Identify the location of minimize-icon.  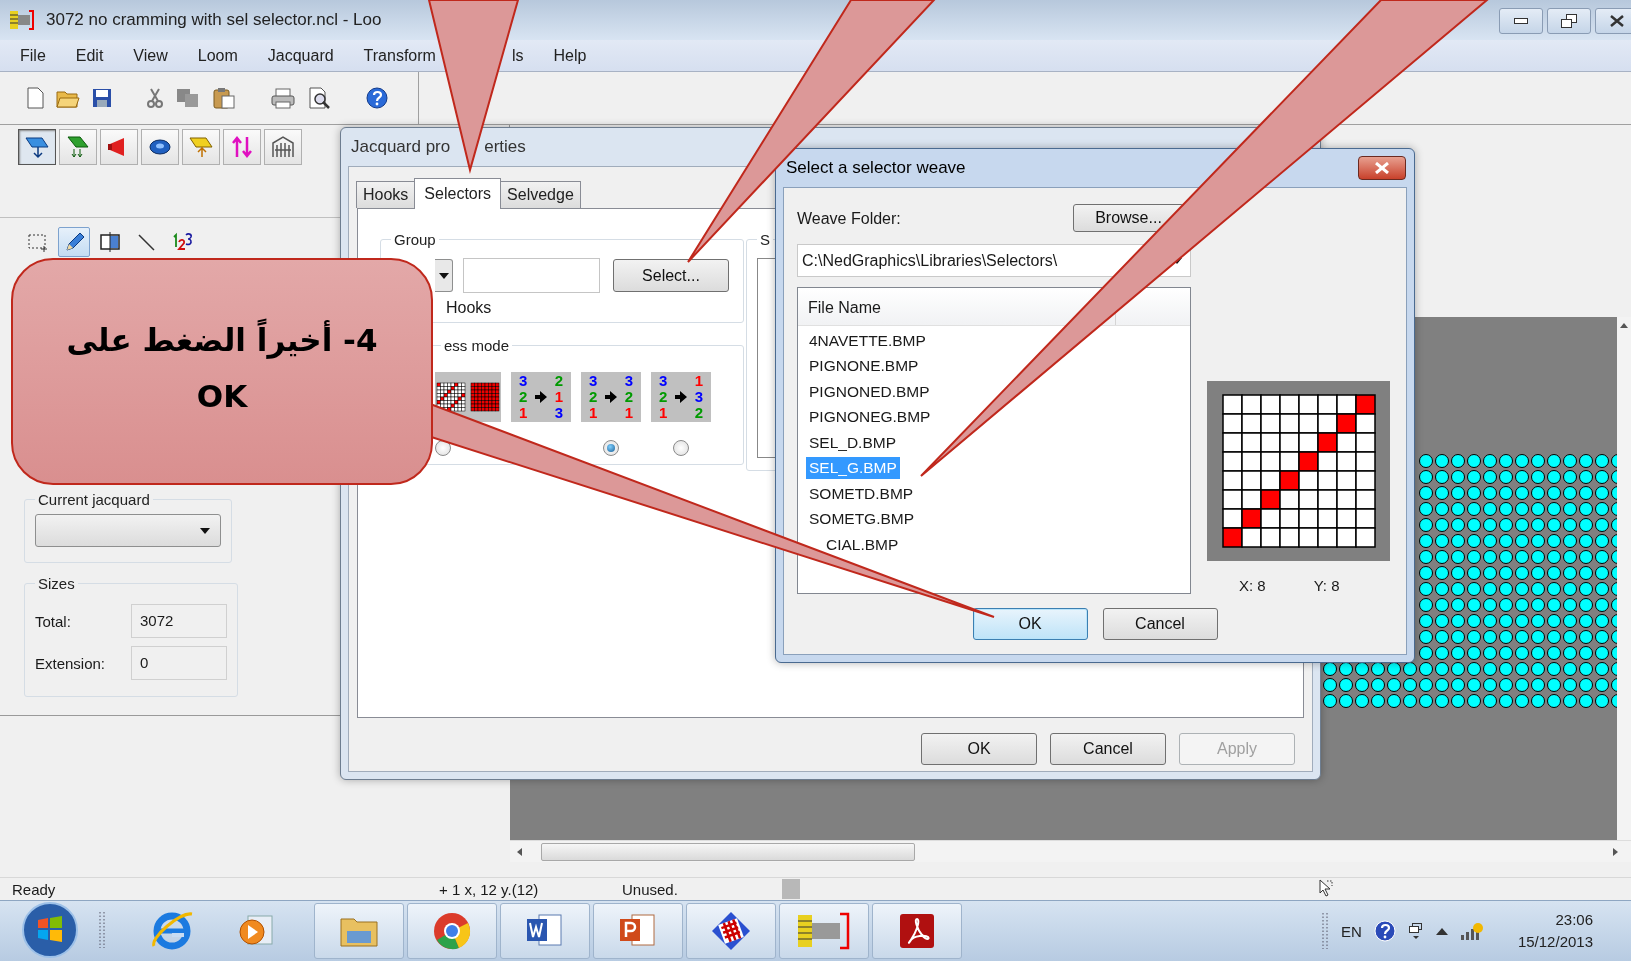
(1521, 21).